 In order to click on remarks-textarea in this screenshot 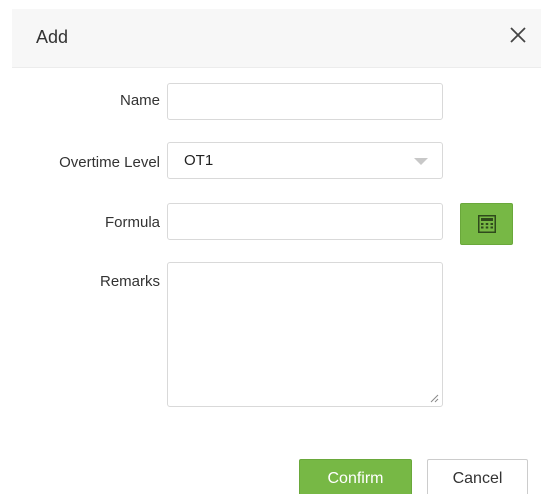, I will do `click(305, 334)`.